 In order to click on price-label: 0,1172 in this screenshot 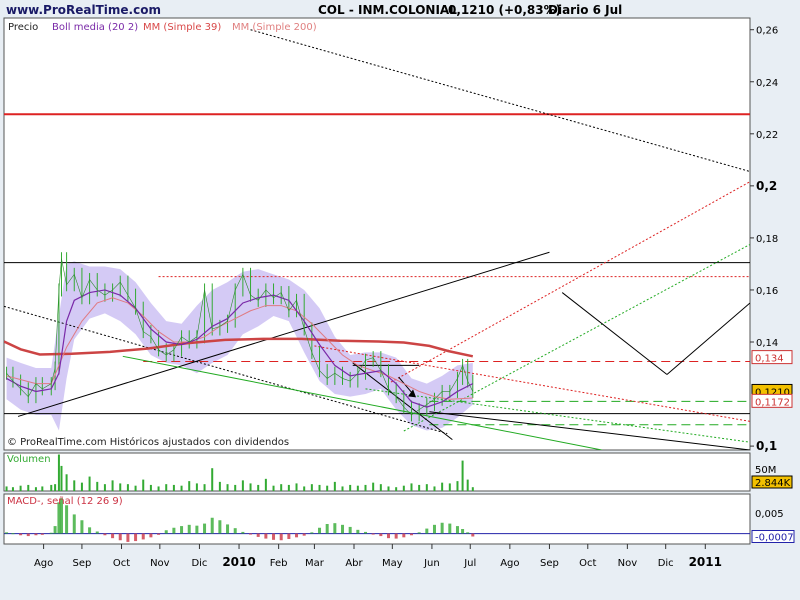, I will do `click(772, 402)`.